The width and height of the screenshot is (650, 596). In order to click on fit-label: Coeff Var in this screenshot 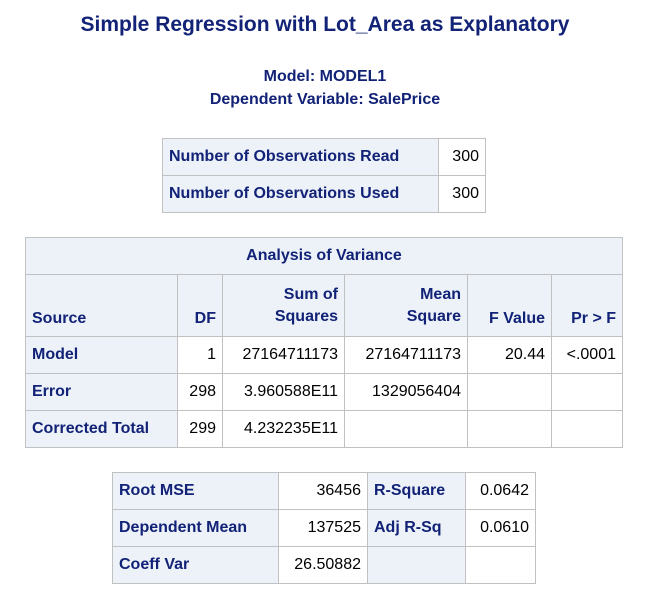, I will do `click(195, 565)`.